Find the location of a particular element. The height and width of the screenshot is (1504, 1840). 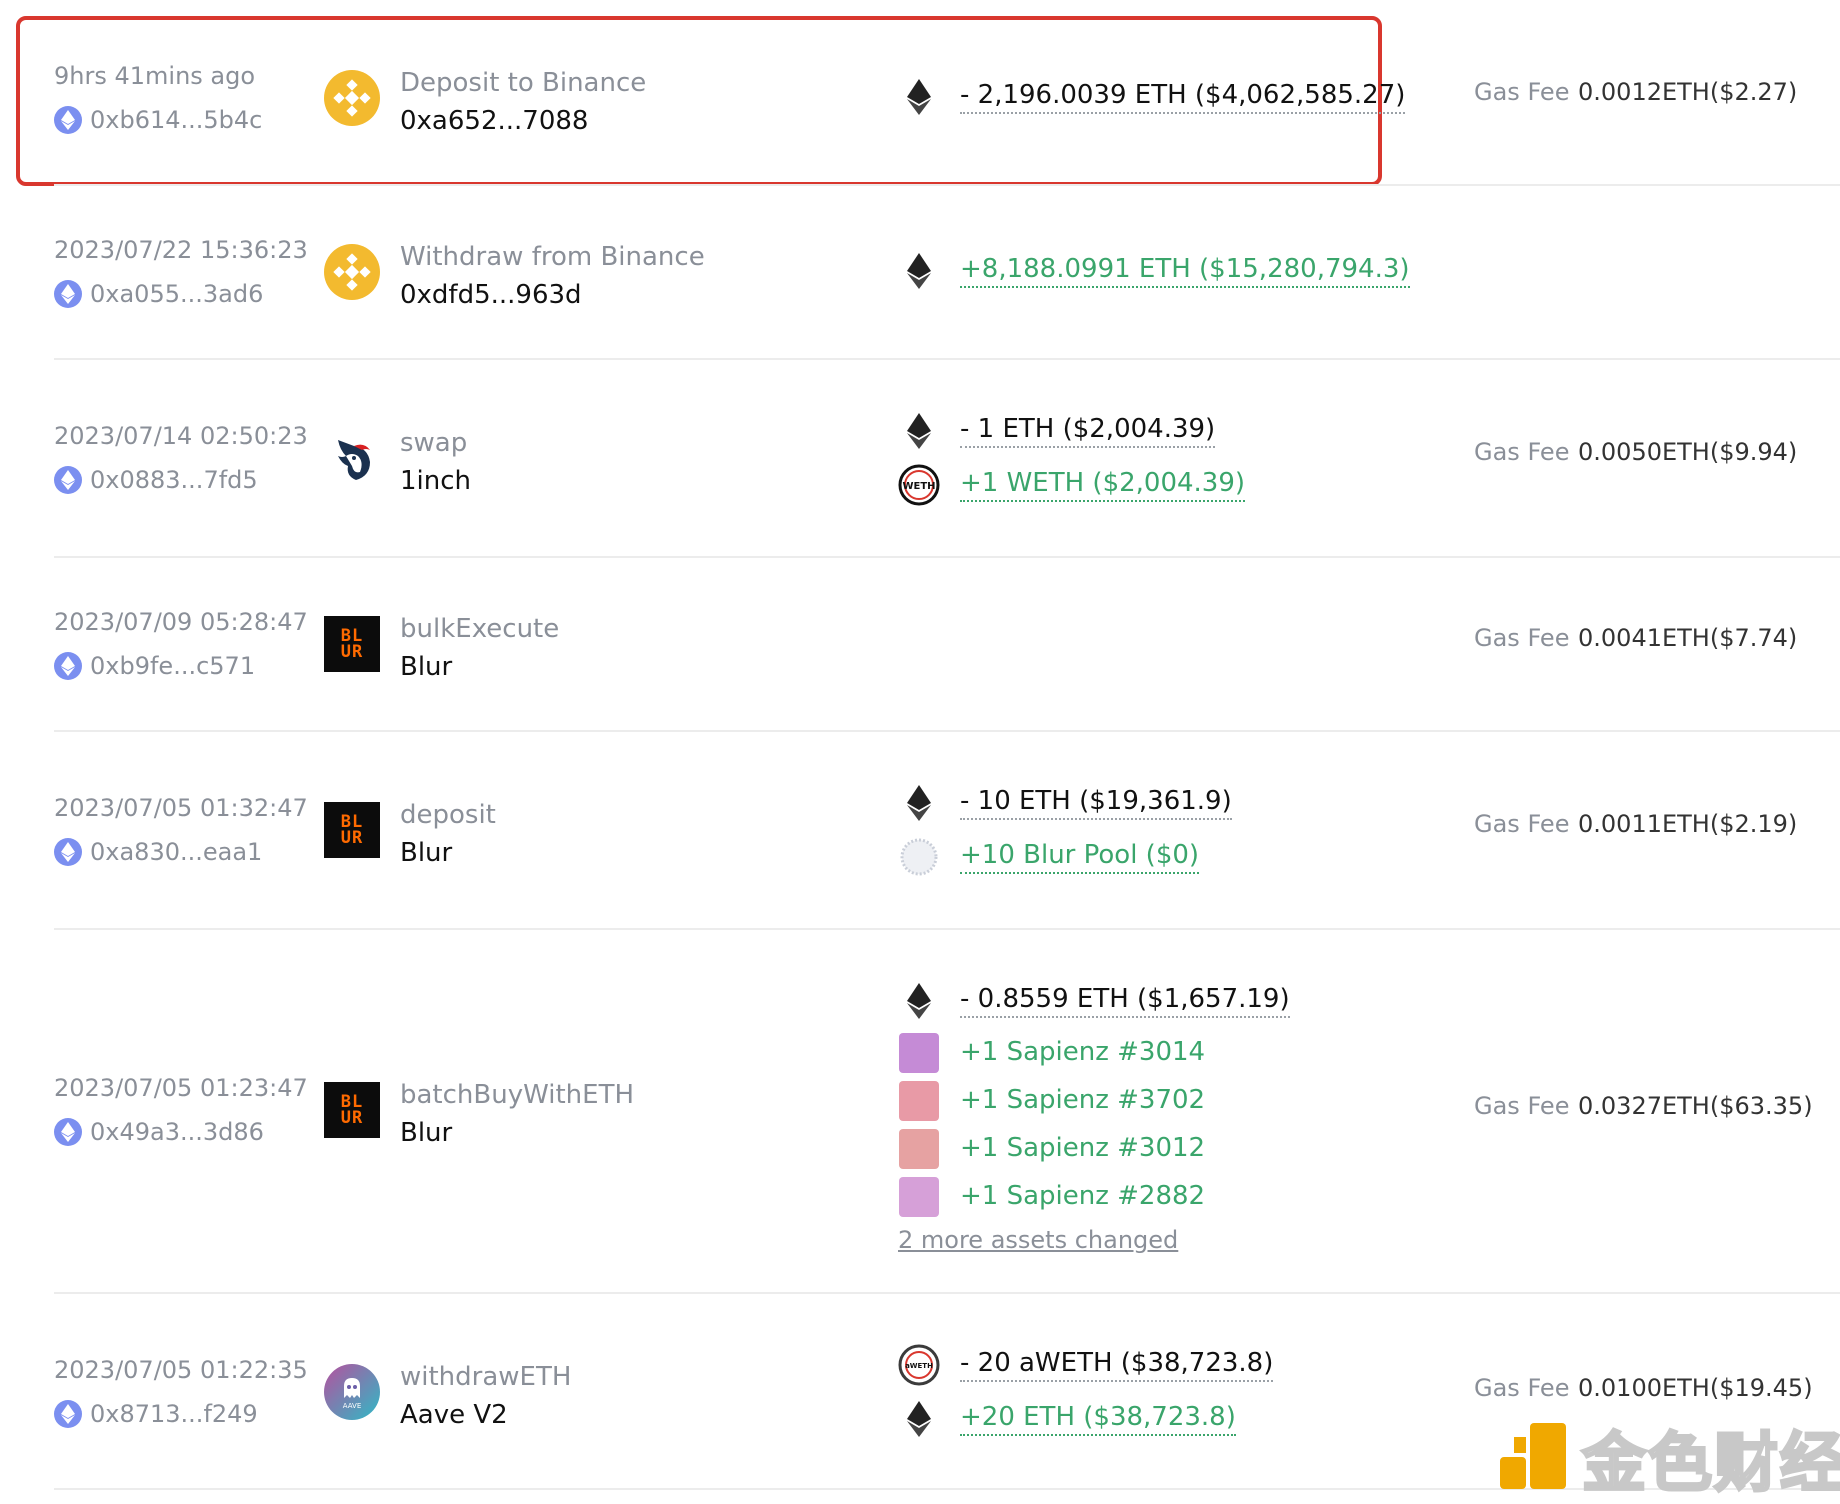

asset-change: +1 Sapienz #3012 is located at coordinates (1051, 1149).